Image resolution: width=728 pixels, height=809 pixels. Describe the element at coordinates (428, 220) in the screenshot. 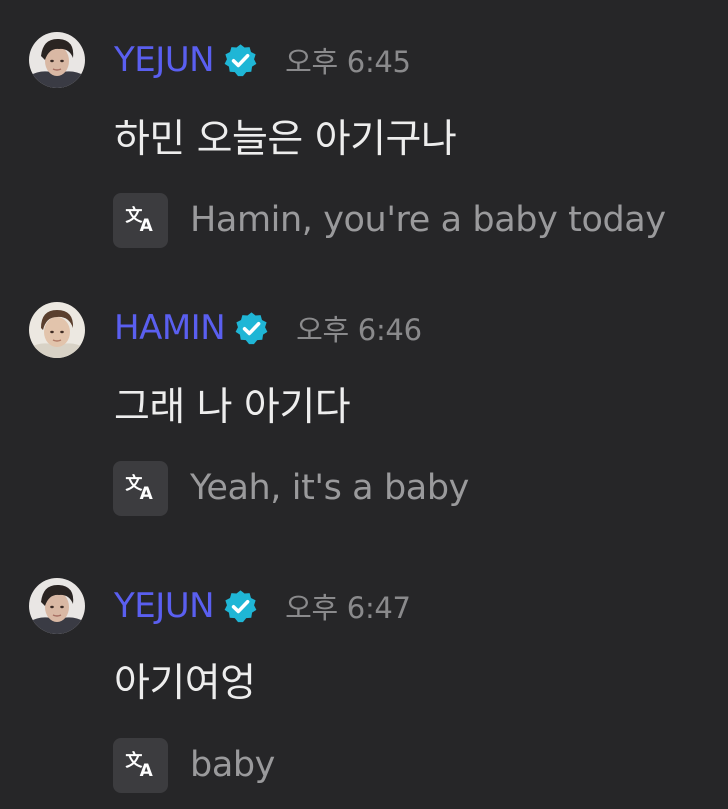

I see `translation-text: Hamin, you're a baby today` at that location.